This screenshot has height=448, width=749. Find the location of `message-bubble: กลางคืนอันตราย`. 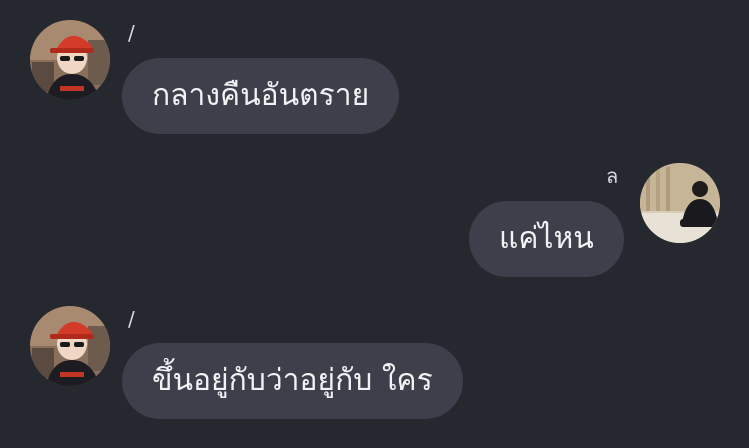

message-bubble: กลางคืนอันตราย is located at coordinates (261, 96).